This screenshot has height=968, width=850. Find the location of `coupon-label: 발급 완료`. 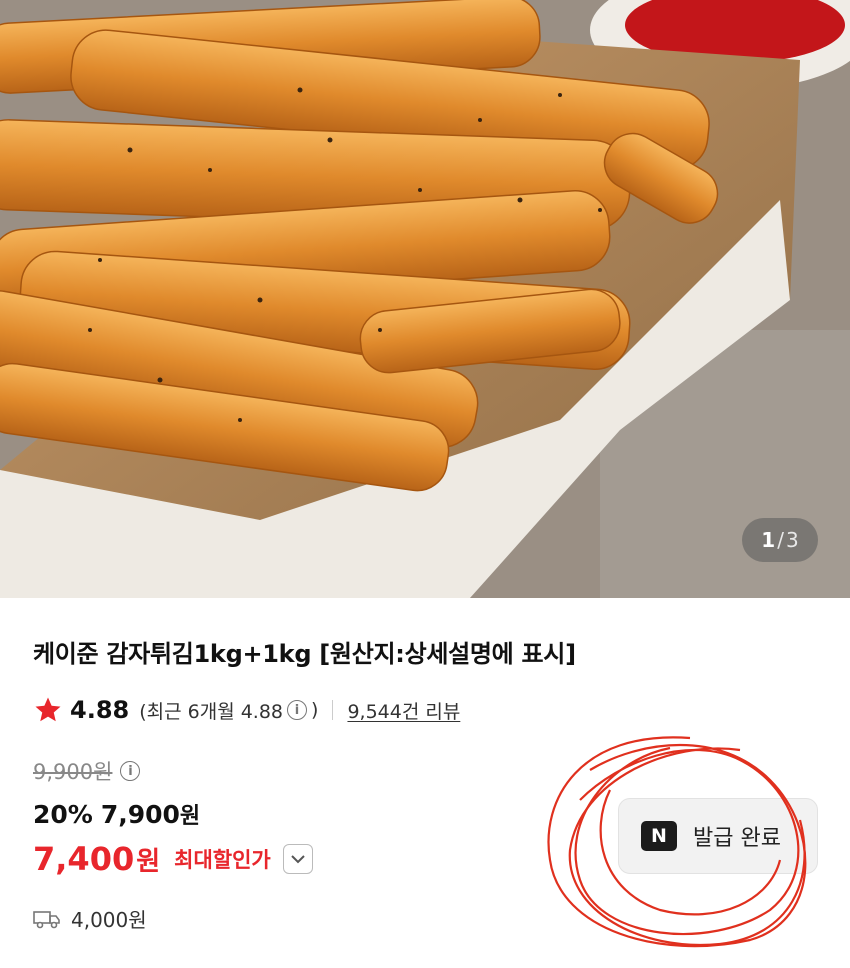

coupon-label: 발급 완료 is located at coordinates (737, 838).